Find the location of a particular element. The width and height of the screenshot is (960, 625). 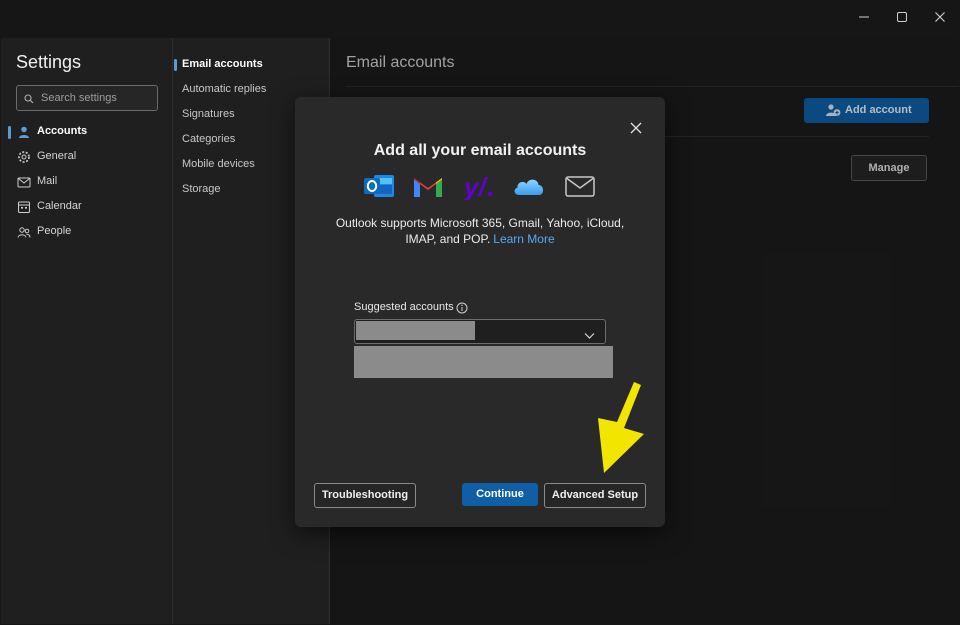

nav-label-mail: Mail is located at coordinates (47, 181).